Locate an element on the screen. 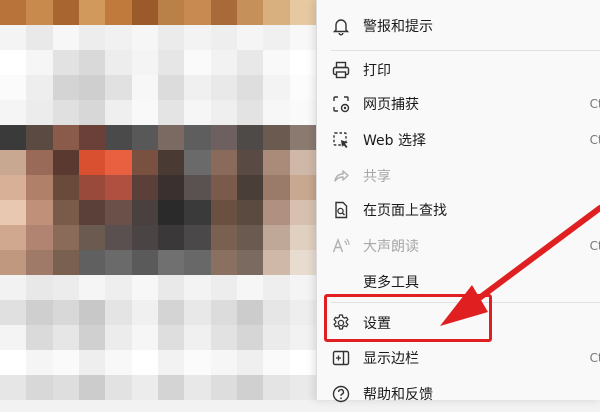 The image size is (600, 412). menu-item-label: 大声朗读 is located at coordinates (391, 247).